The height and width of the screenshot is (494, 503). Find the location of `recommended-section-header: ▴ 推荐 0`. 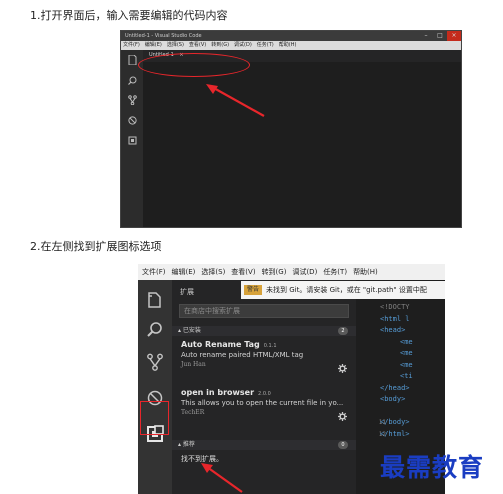

recommended-section-header: ▴ 推荐 0 is located at coordinates (264, 445).